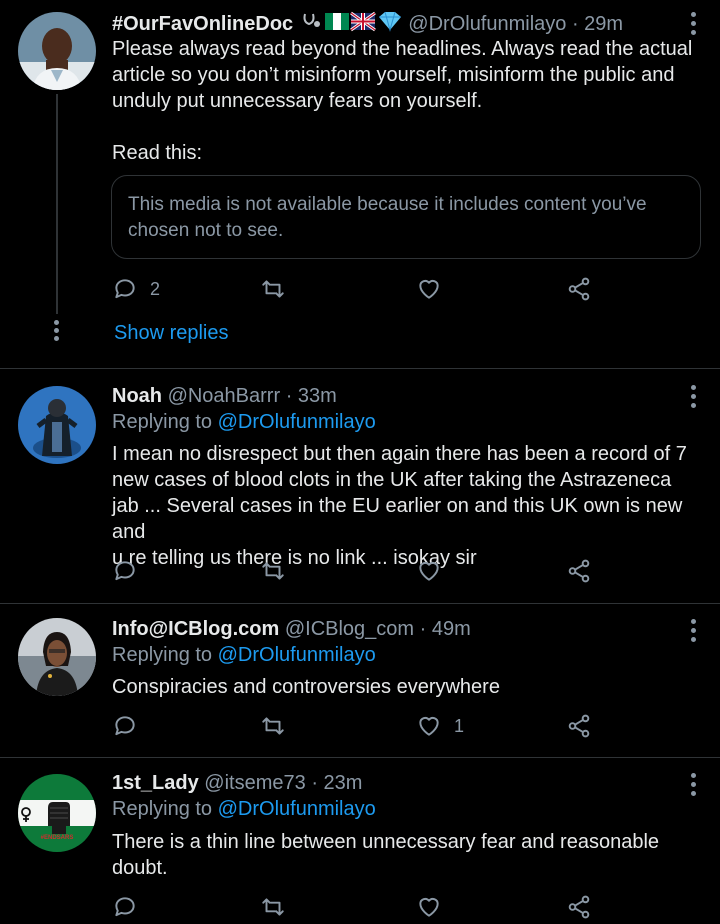  What do you see at coordinates (597, 24) in the screenshot?
I see `timestamp: · 29m` at bounding box center [597, 24].